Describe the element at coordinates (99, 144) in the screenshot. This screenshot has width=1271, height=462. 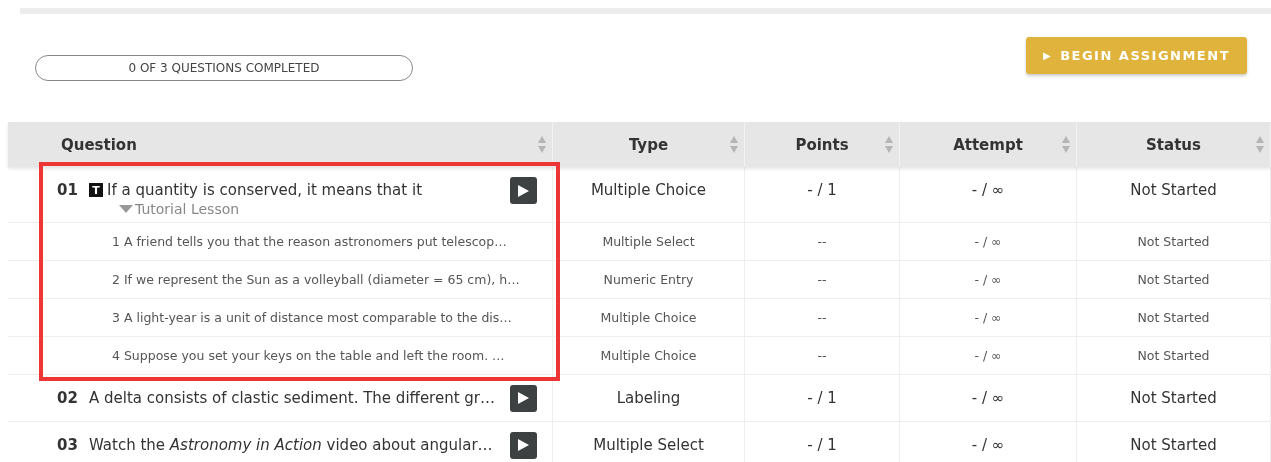
I see `column-header: Question` at that location.